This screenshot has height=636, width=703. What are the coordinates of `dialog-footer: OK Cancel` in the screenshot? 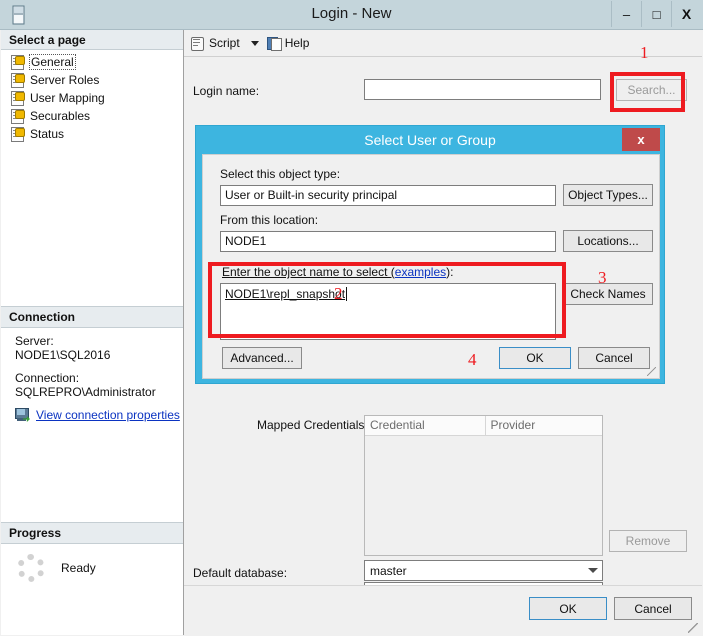 It's located at (443, 610).